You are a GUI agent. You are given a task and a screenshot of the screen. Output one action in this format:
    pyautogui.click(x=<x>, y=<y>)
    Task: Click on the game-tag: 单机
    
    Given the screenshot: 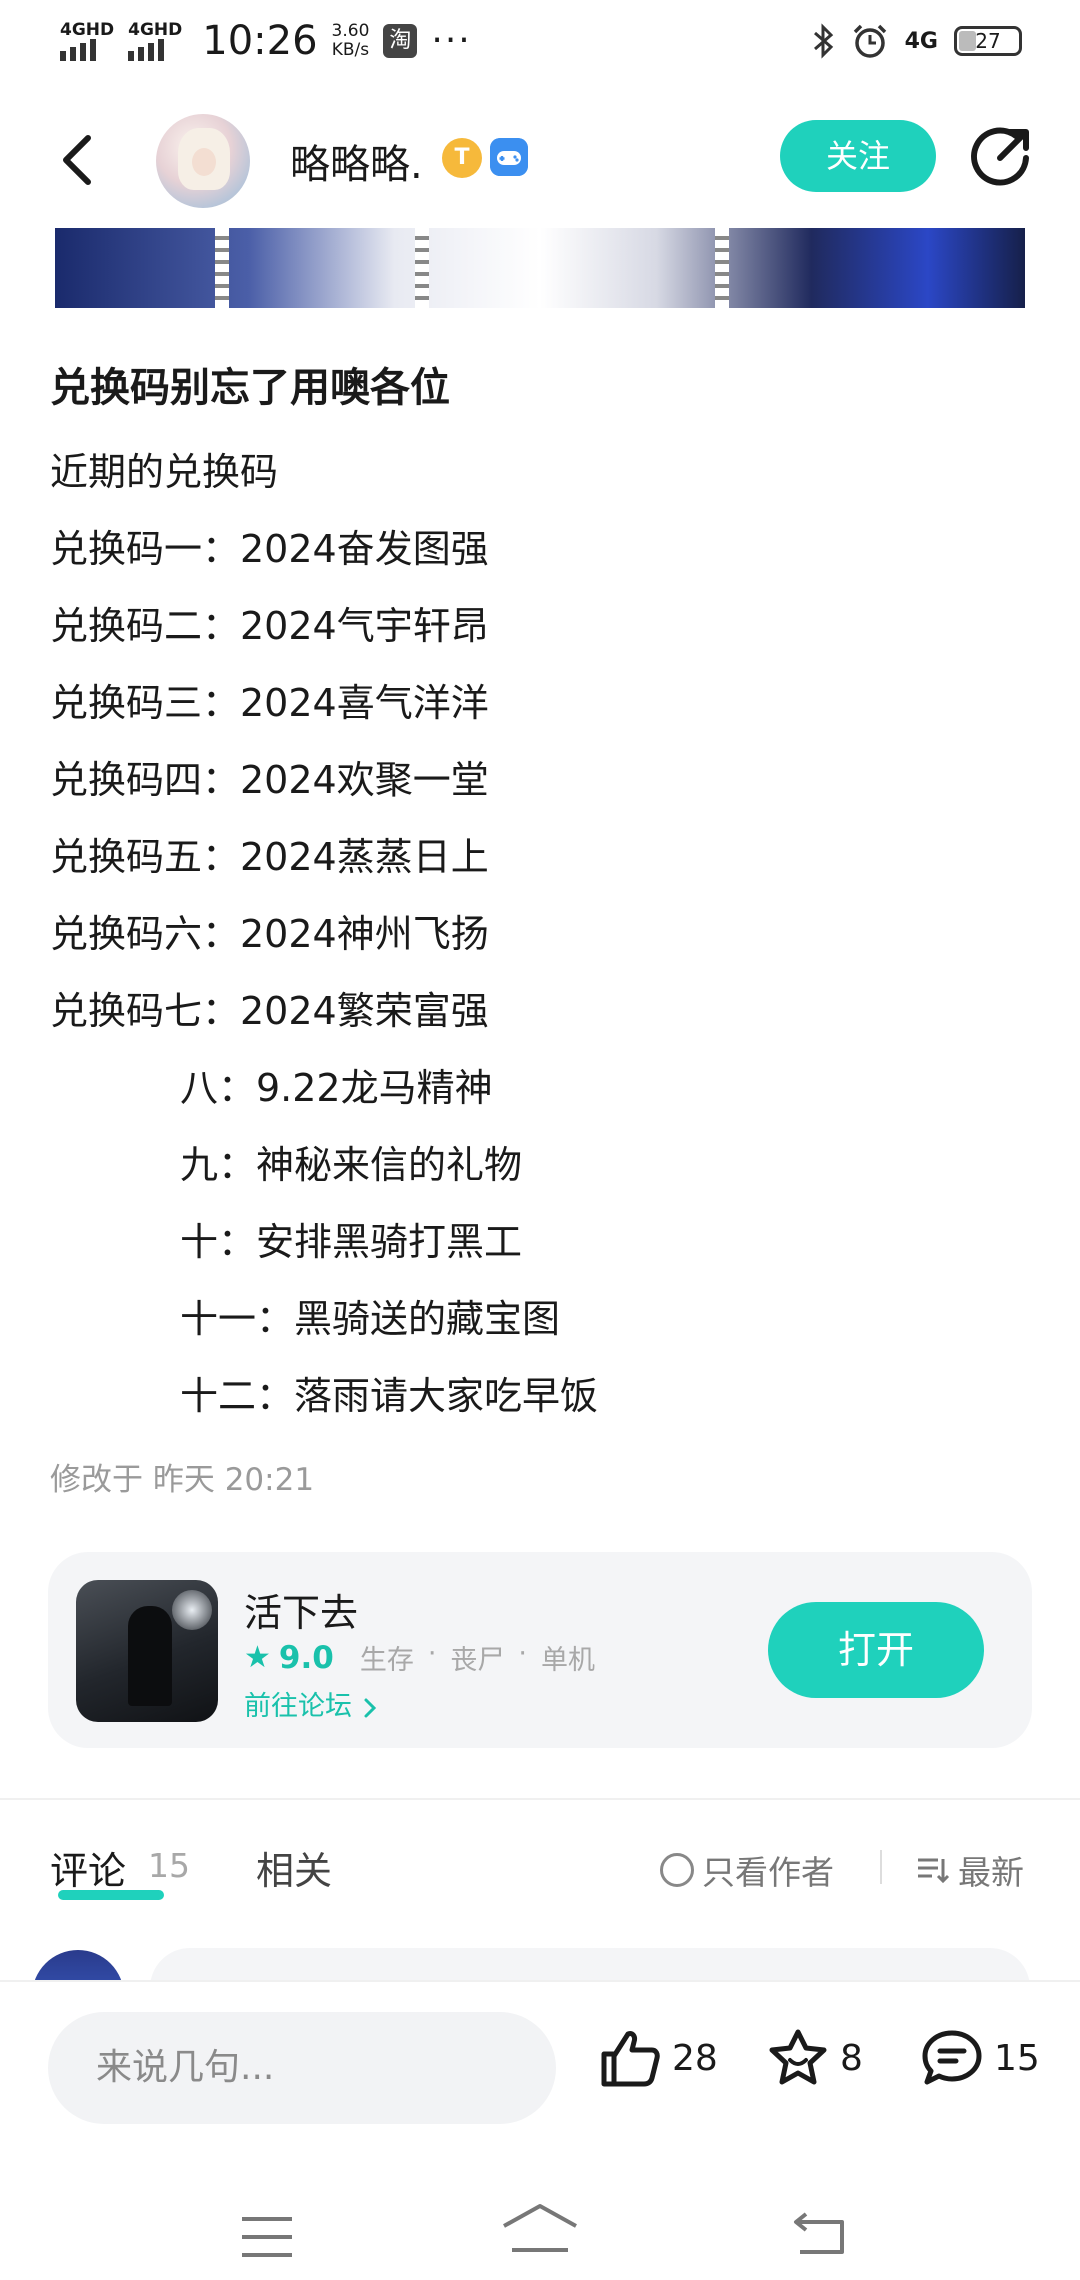 What is the action you would take?
    pyautogui.click(x=568, y=1660)
    